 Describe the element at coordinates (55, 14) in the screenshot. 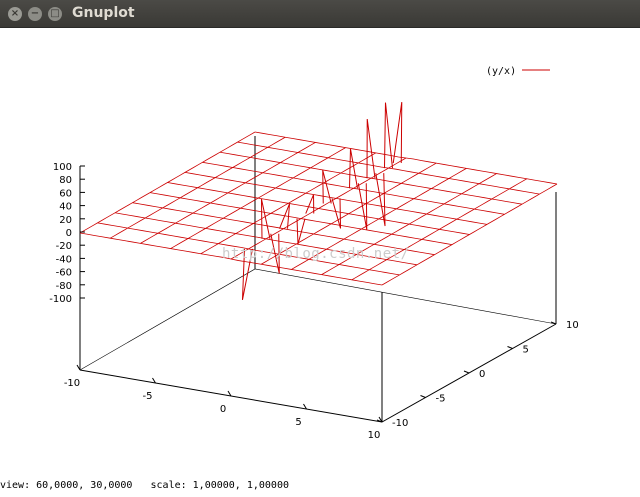

I see `maximize-icon: □` at that location.